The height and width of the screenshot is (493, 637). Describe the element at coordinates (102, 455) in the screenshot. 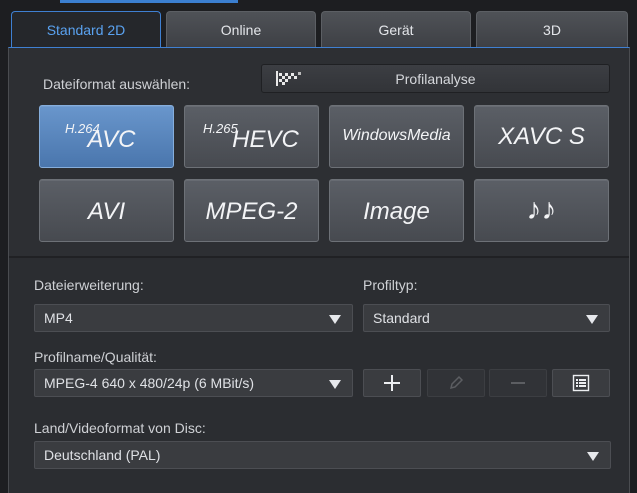

I see `disc-format-value: Deutschland (PAL)` at that location.